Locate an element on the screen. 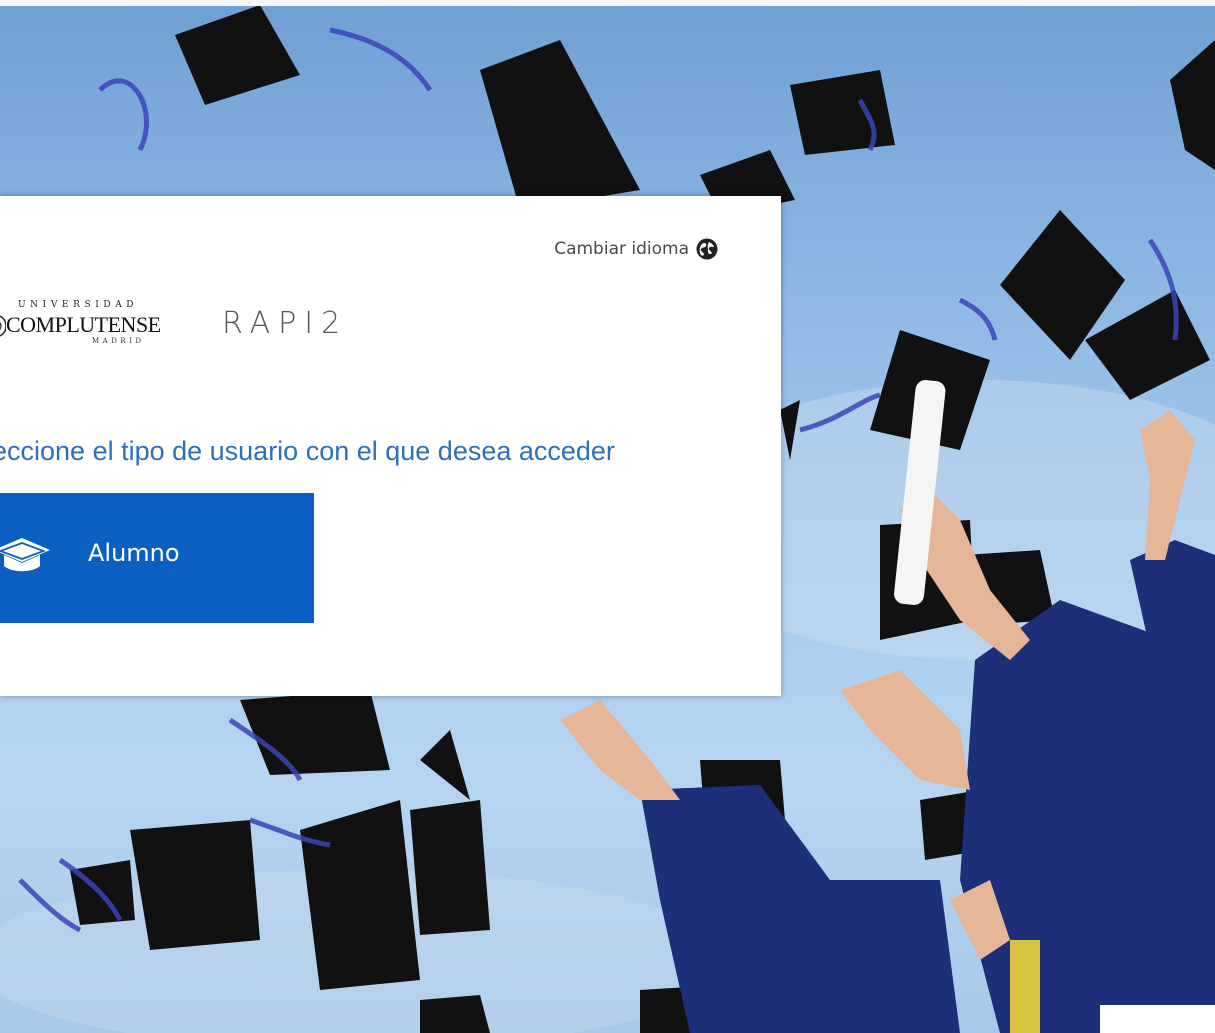 Image resolution: width=1215 pixels, height=1033 pixels. change-language-link: Cambiar idioma is located at coordinates (636, 249).